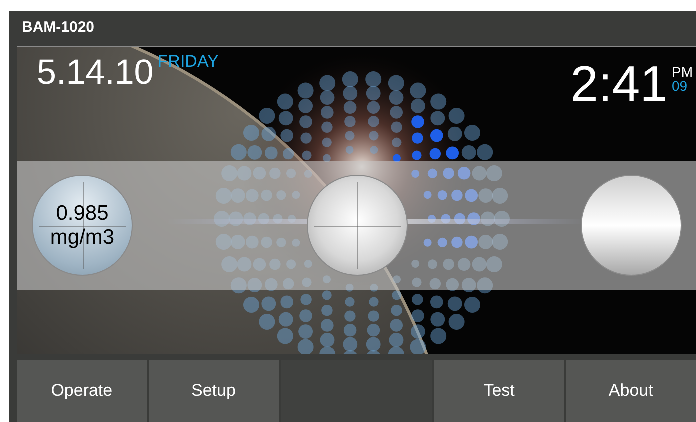 This screenshot has width=696, height=422. I want to click on meridiem-label: PM, so click(682, 72).